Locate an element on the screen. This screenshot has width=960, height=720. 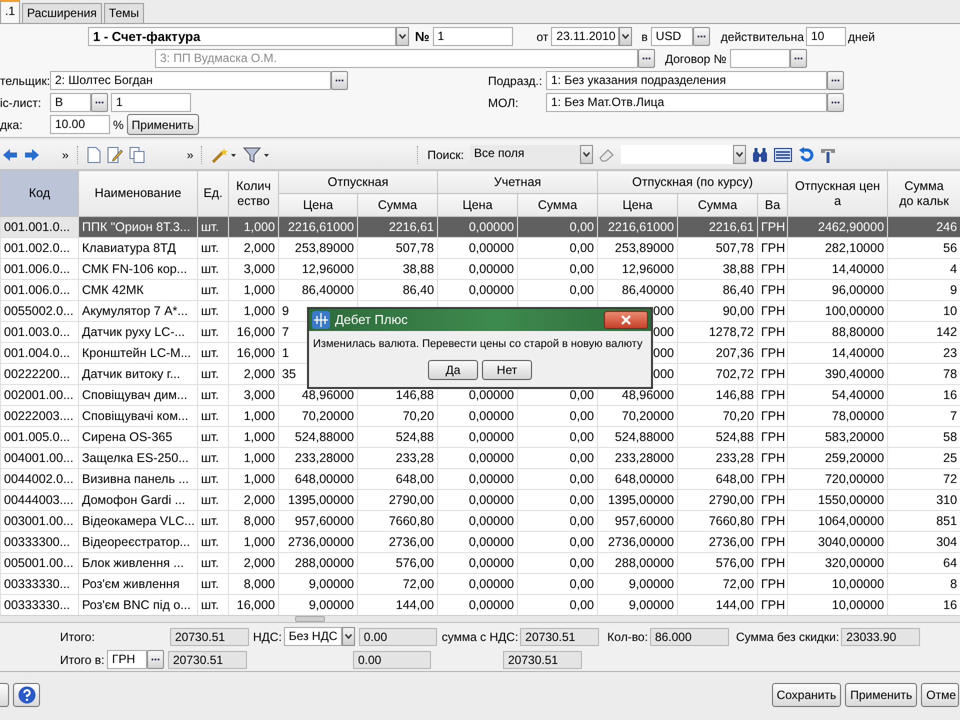
field-label: % is located at coordinates (118, 125).